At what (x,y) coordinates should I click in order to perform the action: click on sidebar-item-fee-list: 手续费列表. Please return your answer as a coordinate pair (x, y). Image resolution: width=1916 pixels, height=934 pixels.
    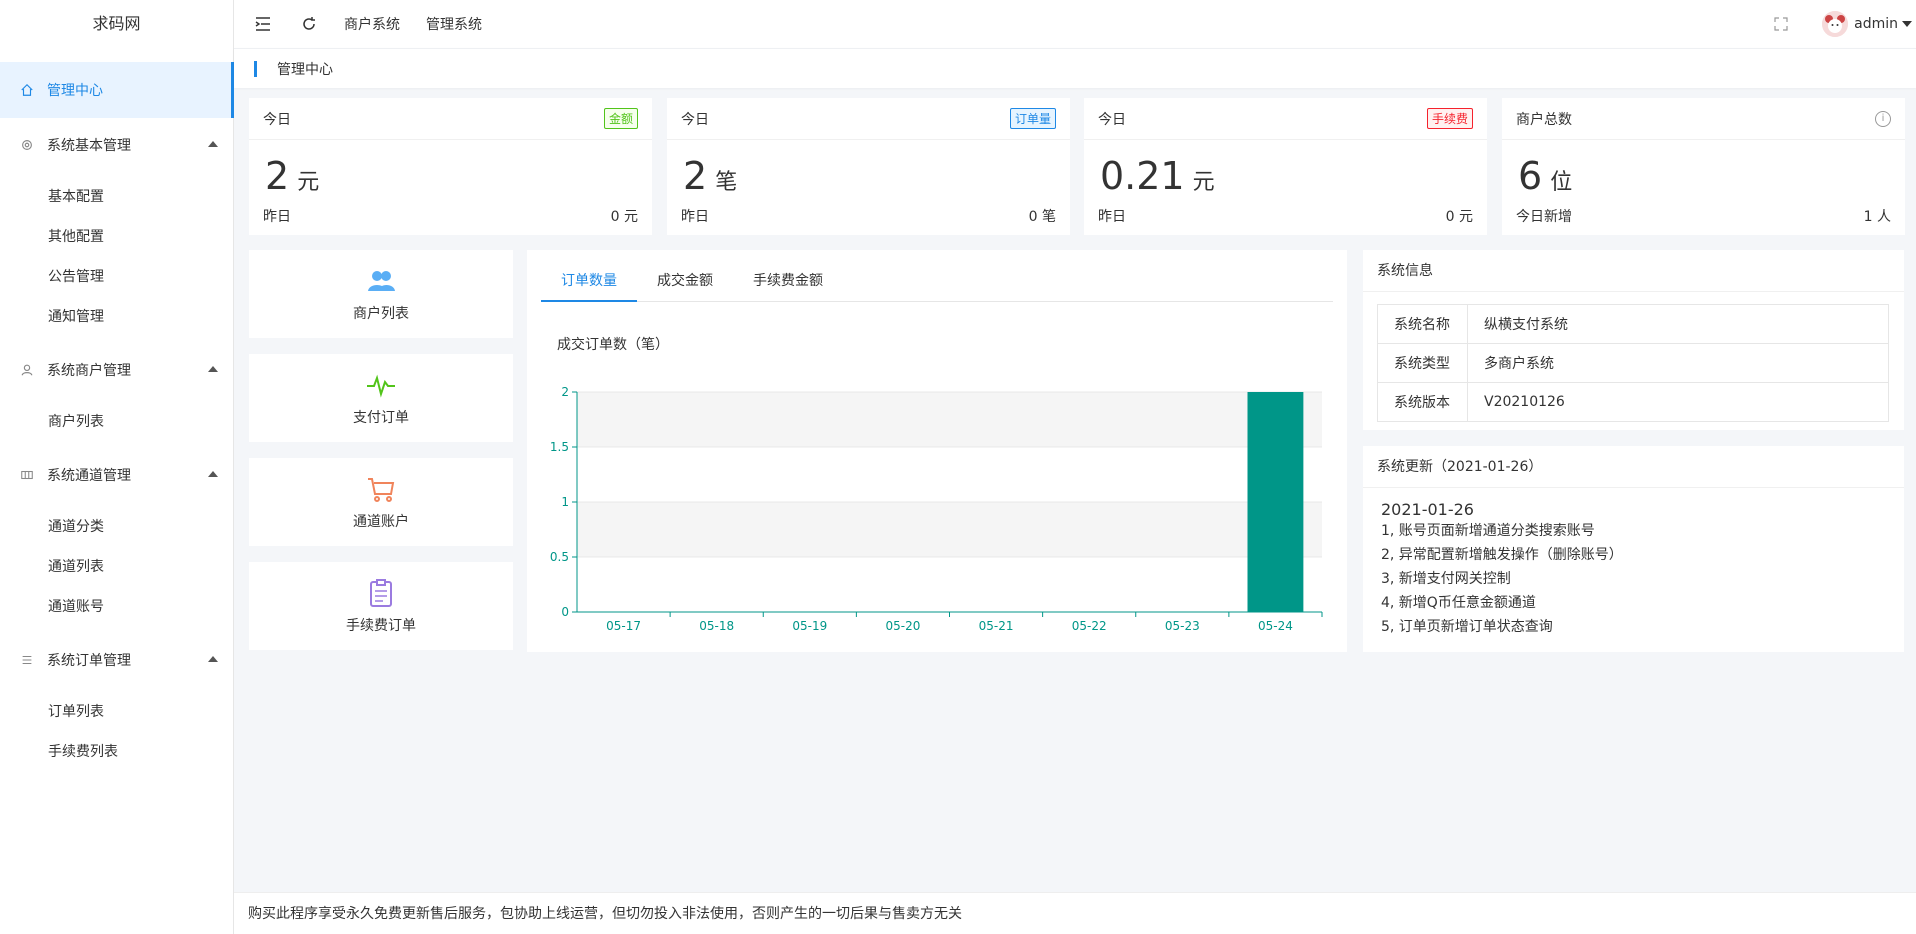
    Looking at the image, I should click on (83, 752).